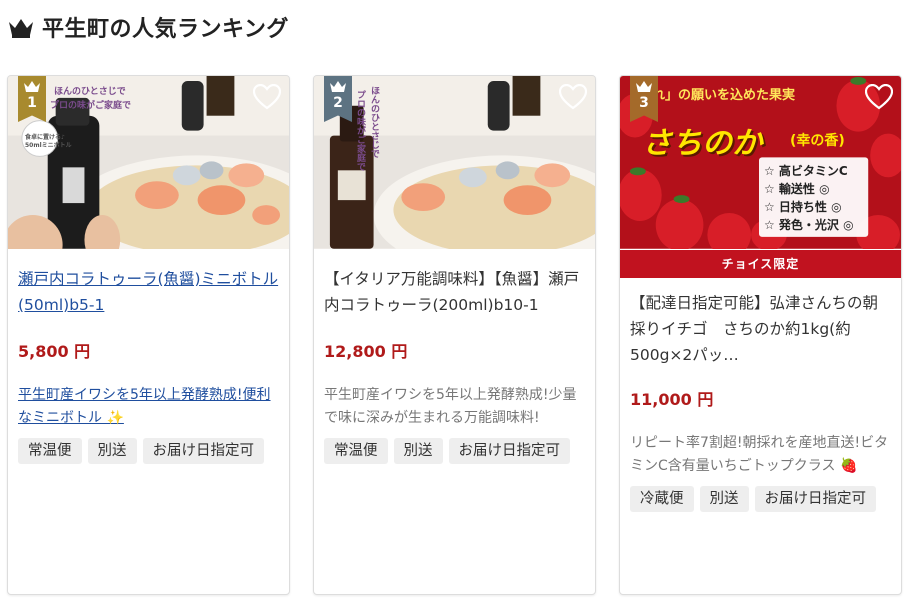  I want to click on product-title-link: 【イタリア万能調味料】【魚醤】瀬戸内コラトゥーラ(200ml)b10-1, so click(454, 292).